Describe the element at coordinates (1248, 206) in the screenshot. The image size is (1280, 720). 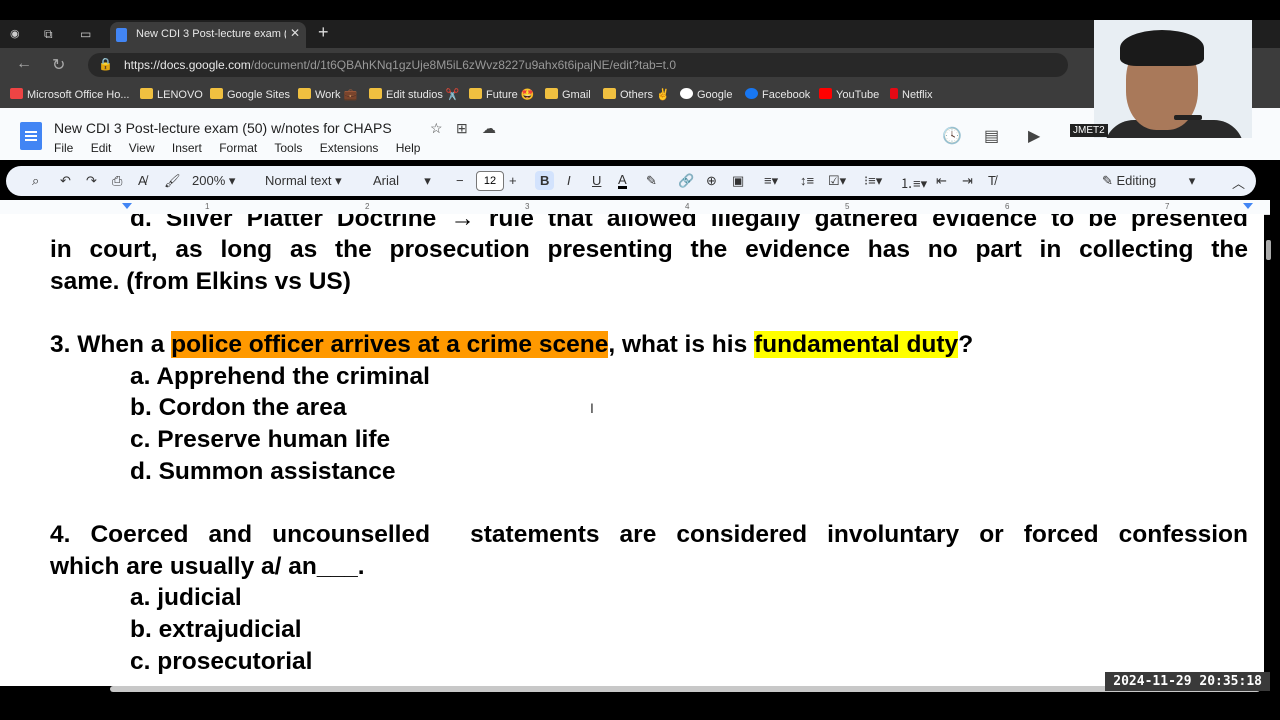
I see `right-indent-marker` at that location.